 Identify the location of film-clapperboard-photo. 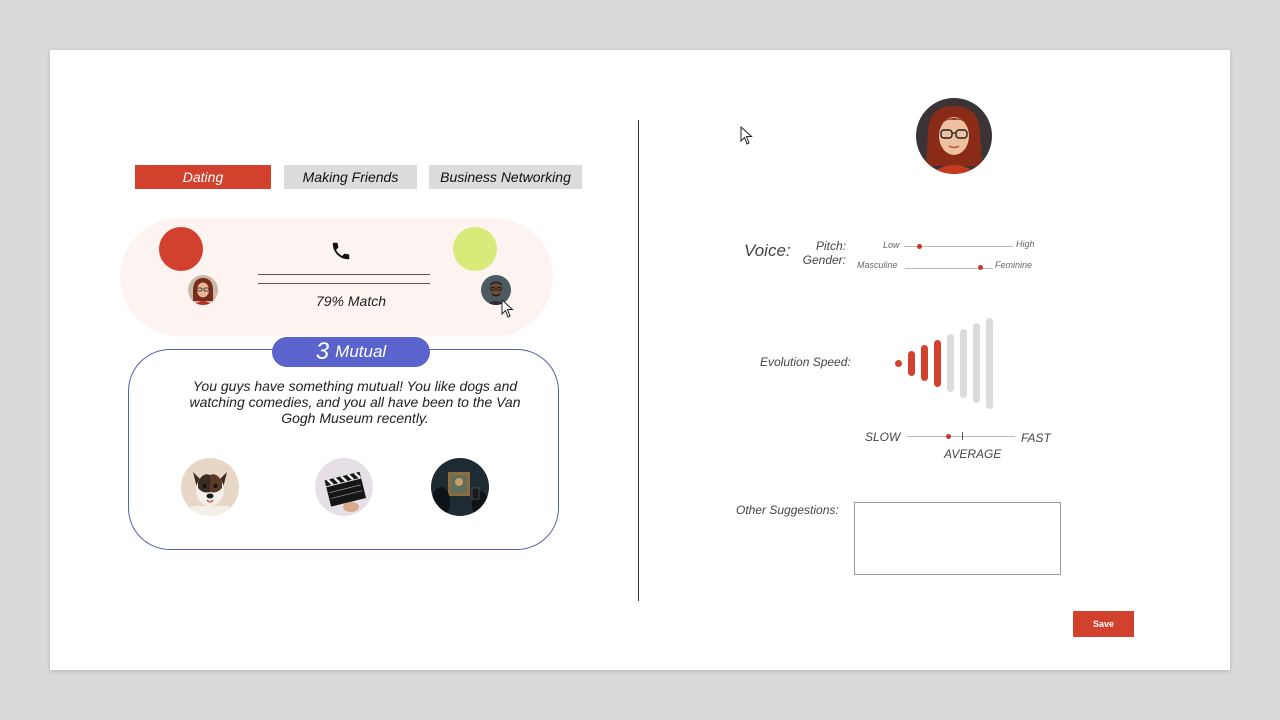
(344, 487).